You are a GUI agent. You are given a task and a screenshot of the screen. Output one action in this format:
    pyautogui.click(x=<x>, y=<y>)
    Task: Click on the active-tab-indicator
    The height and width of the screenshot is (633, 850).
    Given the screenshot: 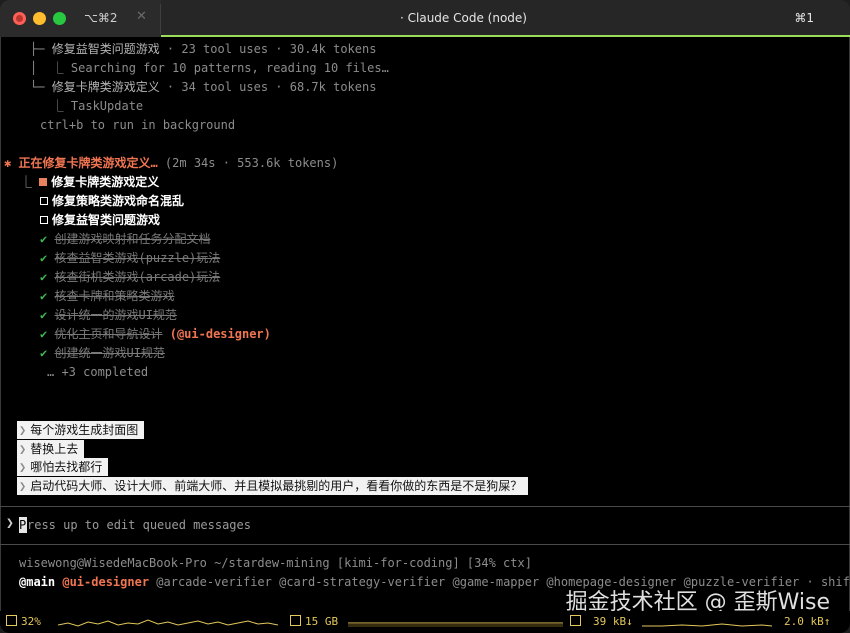 What is the action you would take?
    pyautogui.click(x=505, y=36)
    